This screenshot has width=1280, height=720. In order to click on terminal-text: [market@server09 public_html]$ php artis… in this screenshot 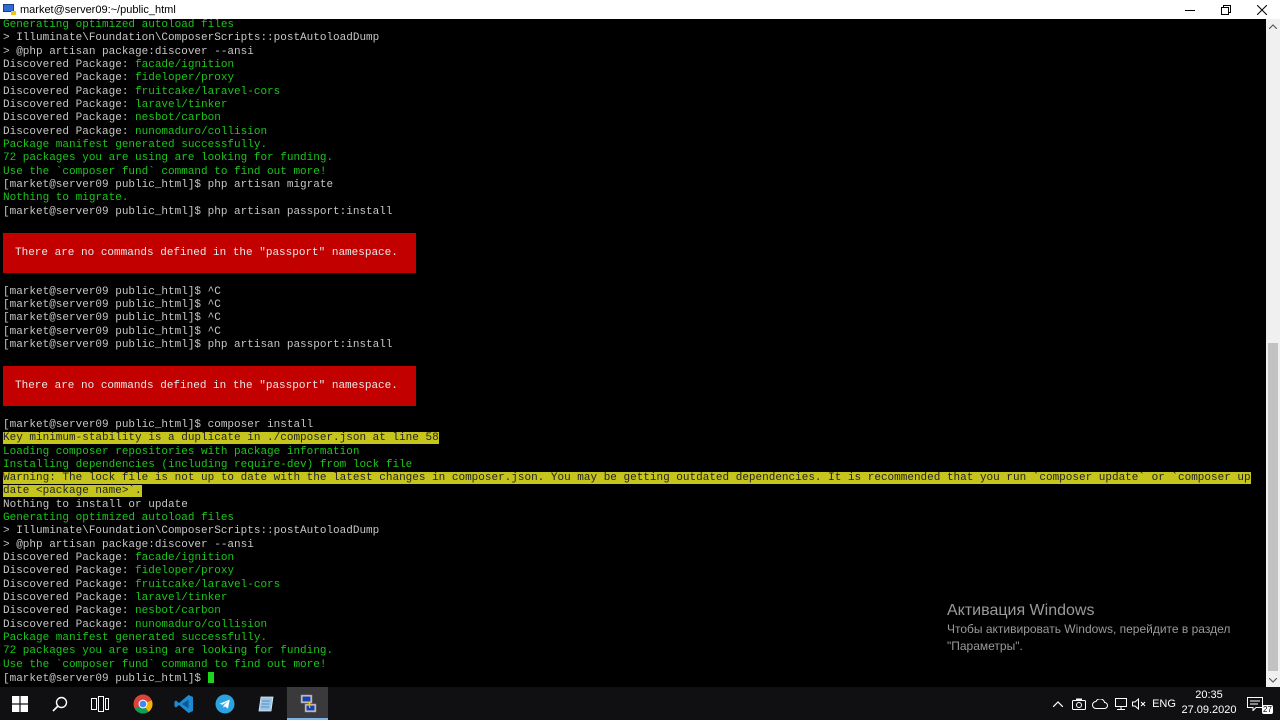, I will do `click(168, 184)`.